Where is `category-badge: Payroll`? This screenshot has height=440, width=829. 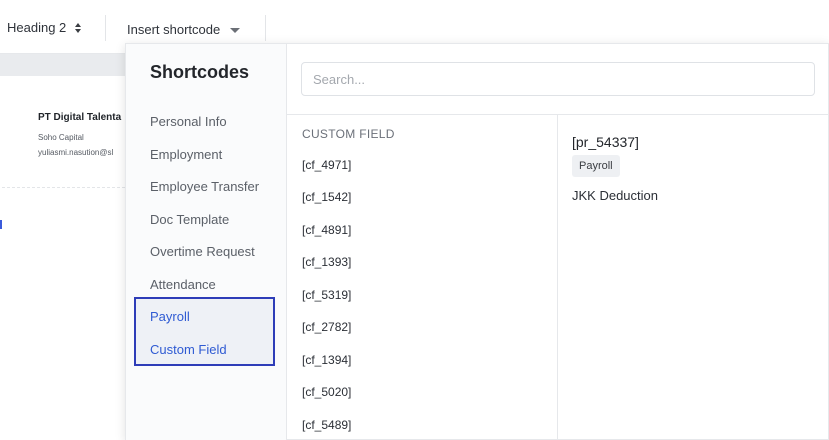 category-badge: Payroll is located at coordinates (596, 166).